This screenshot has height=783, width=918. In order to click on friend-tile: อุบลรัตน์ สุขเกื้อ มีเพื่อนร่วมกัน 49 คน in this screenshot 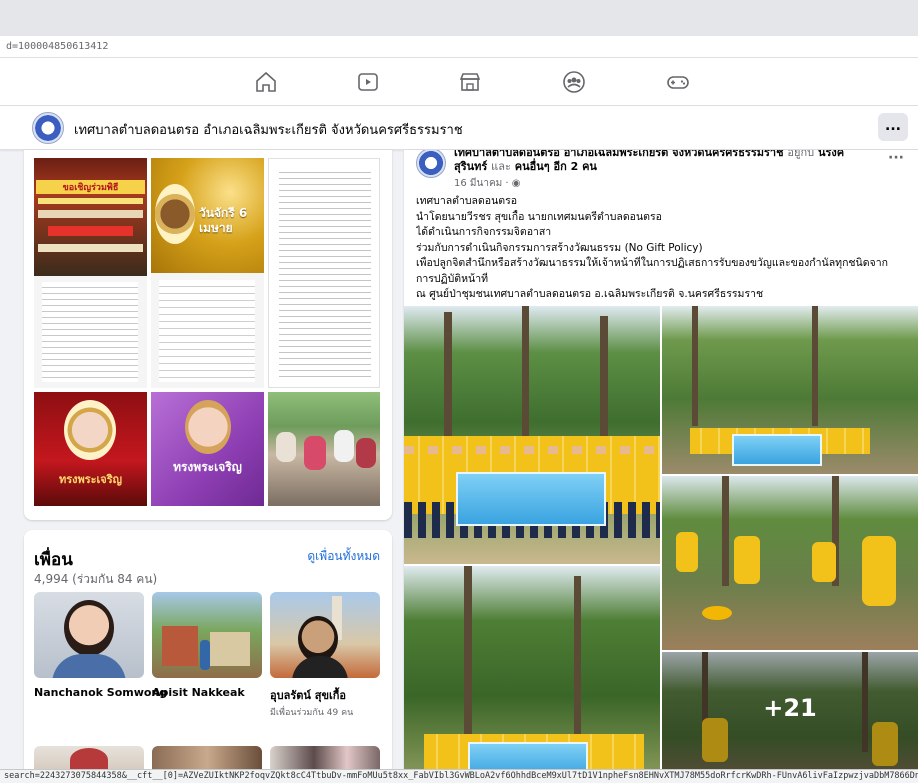, I will do `click(325, 655)`.